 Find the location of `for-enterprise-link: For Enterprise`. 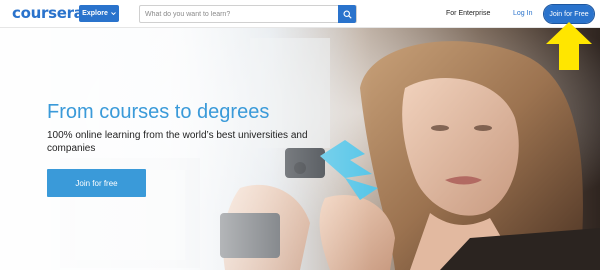

for-enterprise-link: For Enterprise is located at coordinates (468, 13).